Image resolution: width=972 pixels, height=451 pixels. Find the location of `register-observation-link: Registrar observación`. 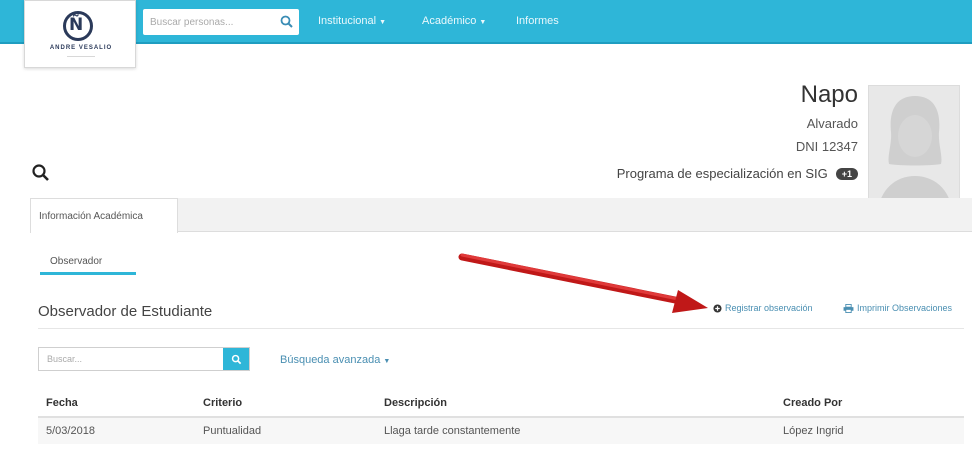

register-observation-link: Registrar observación is located at coordinates (763, 308).